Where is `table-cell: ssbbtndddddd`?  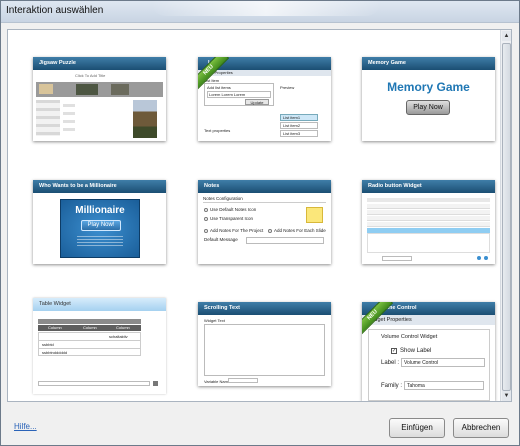 table-cell: ssbbtndddddd is located at coordinates (55, 352).